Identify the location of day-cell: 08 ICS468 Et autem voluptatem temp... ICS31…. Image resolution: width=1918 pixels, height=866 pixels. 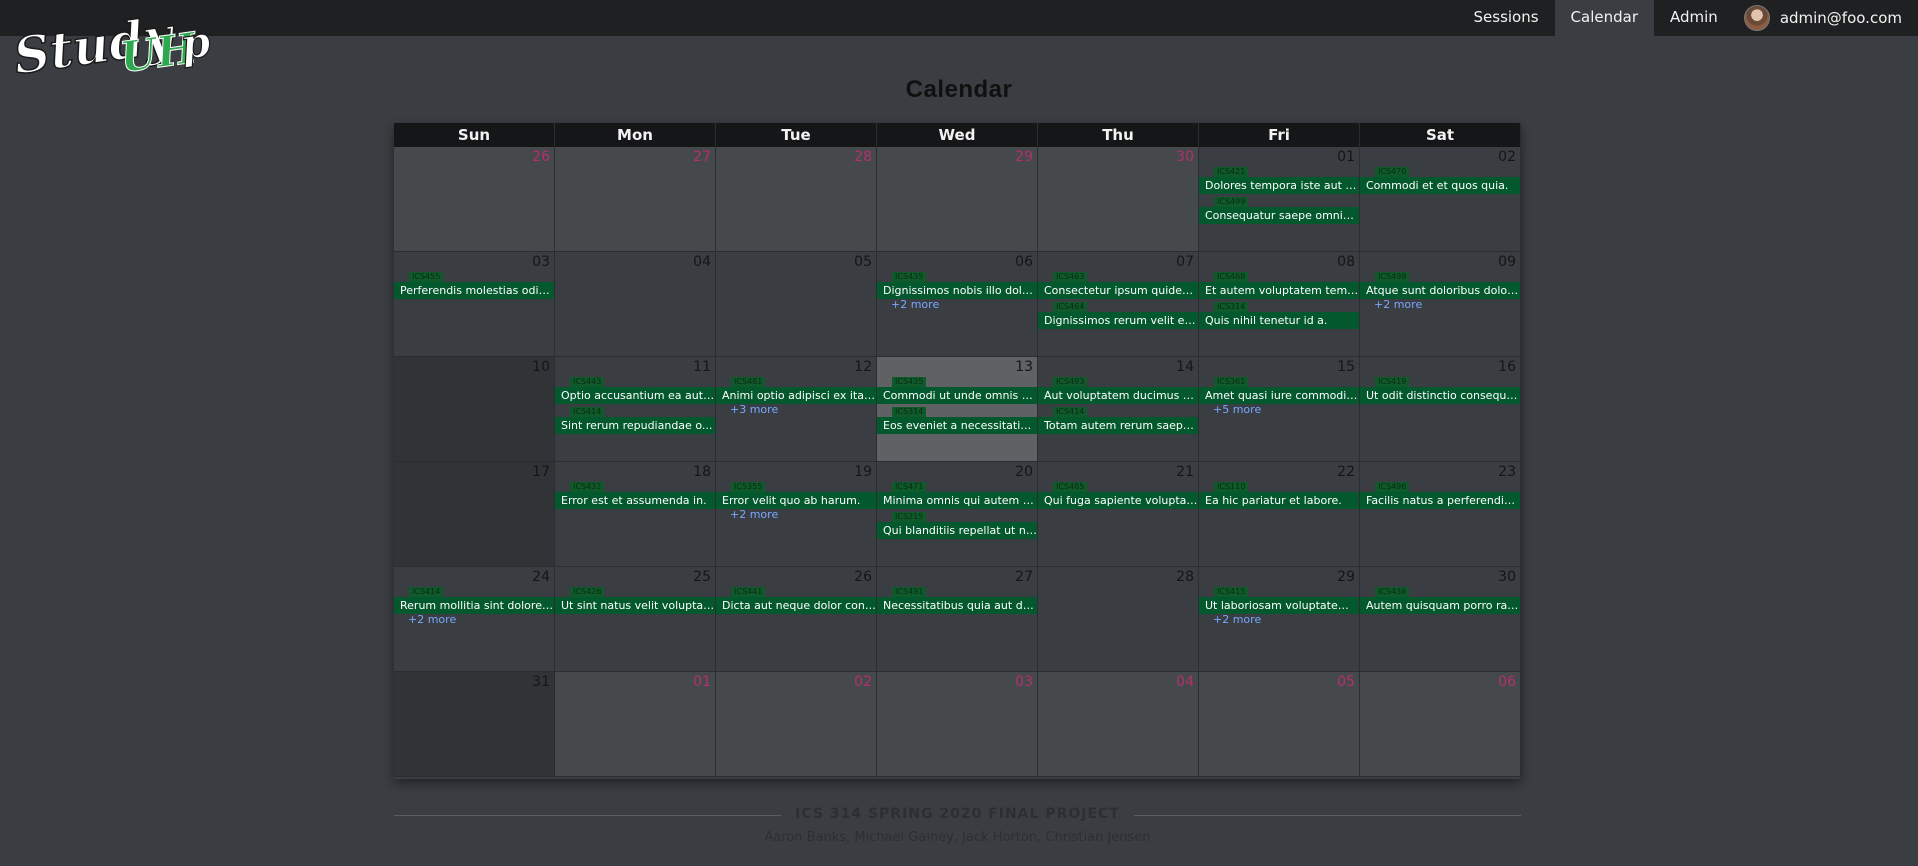
(1279, 304).